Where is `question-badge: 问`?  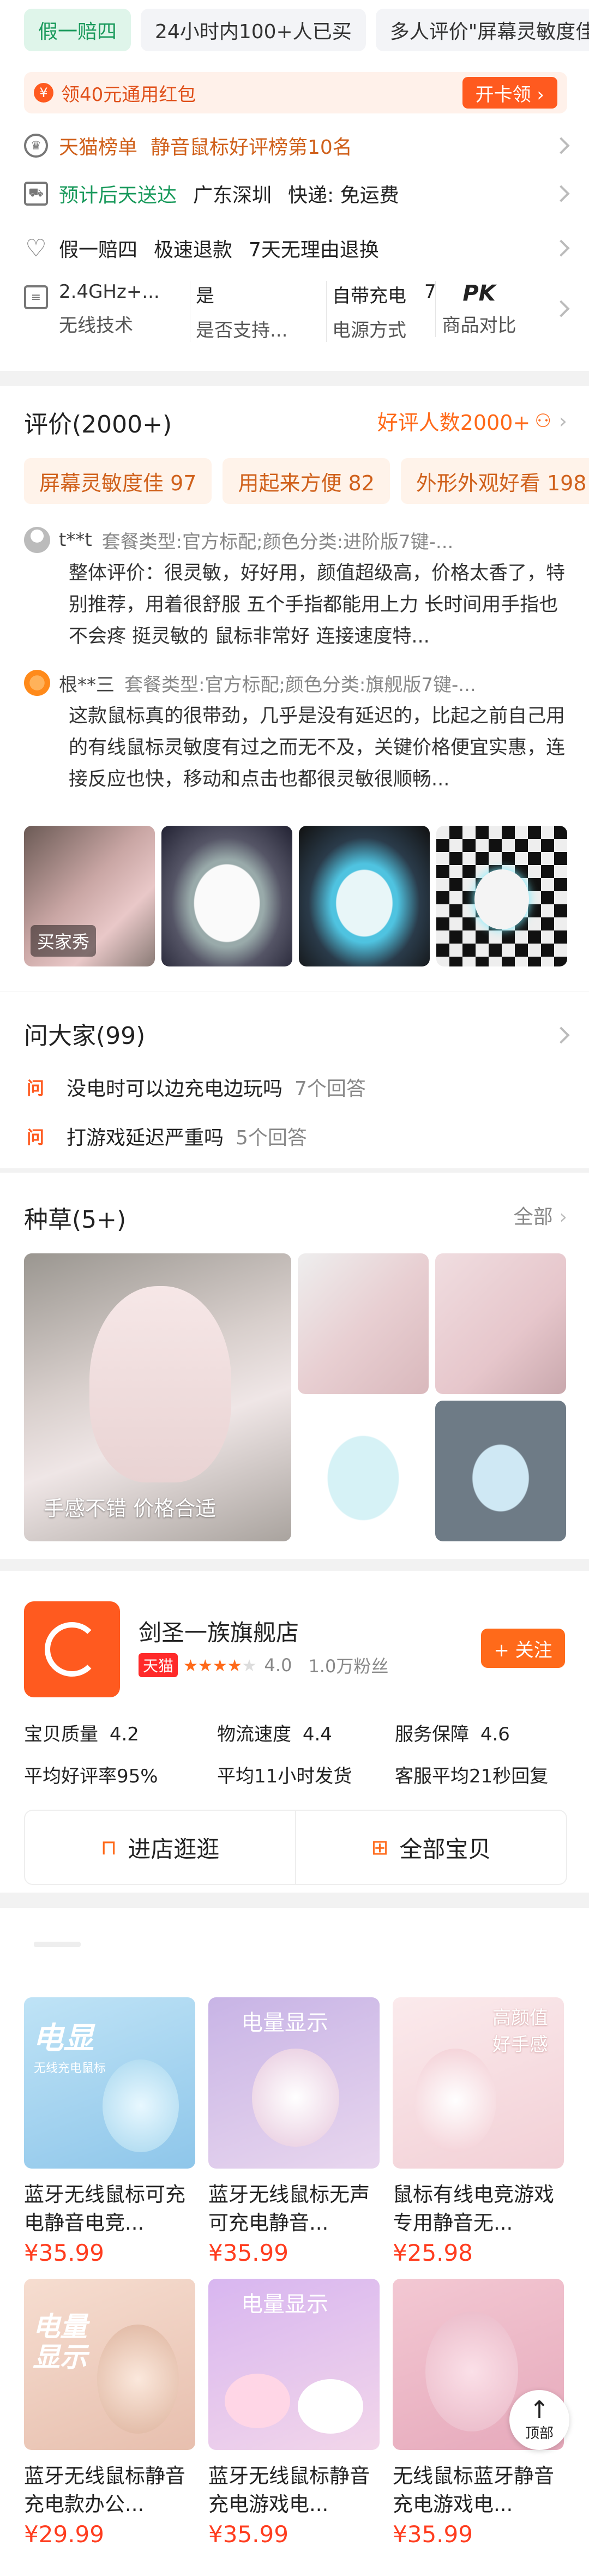
question-badge: 问 is located at coordinates (36, 1136).